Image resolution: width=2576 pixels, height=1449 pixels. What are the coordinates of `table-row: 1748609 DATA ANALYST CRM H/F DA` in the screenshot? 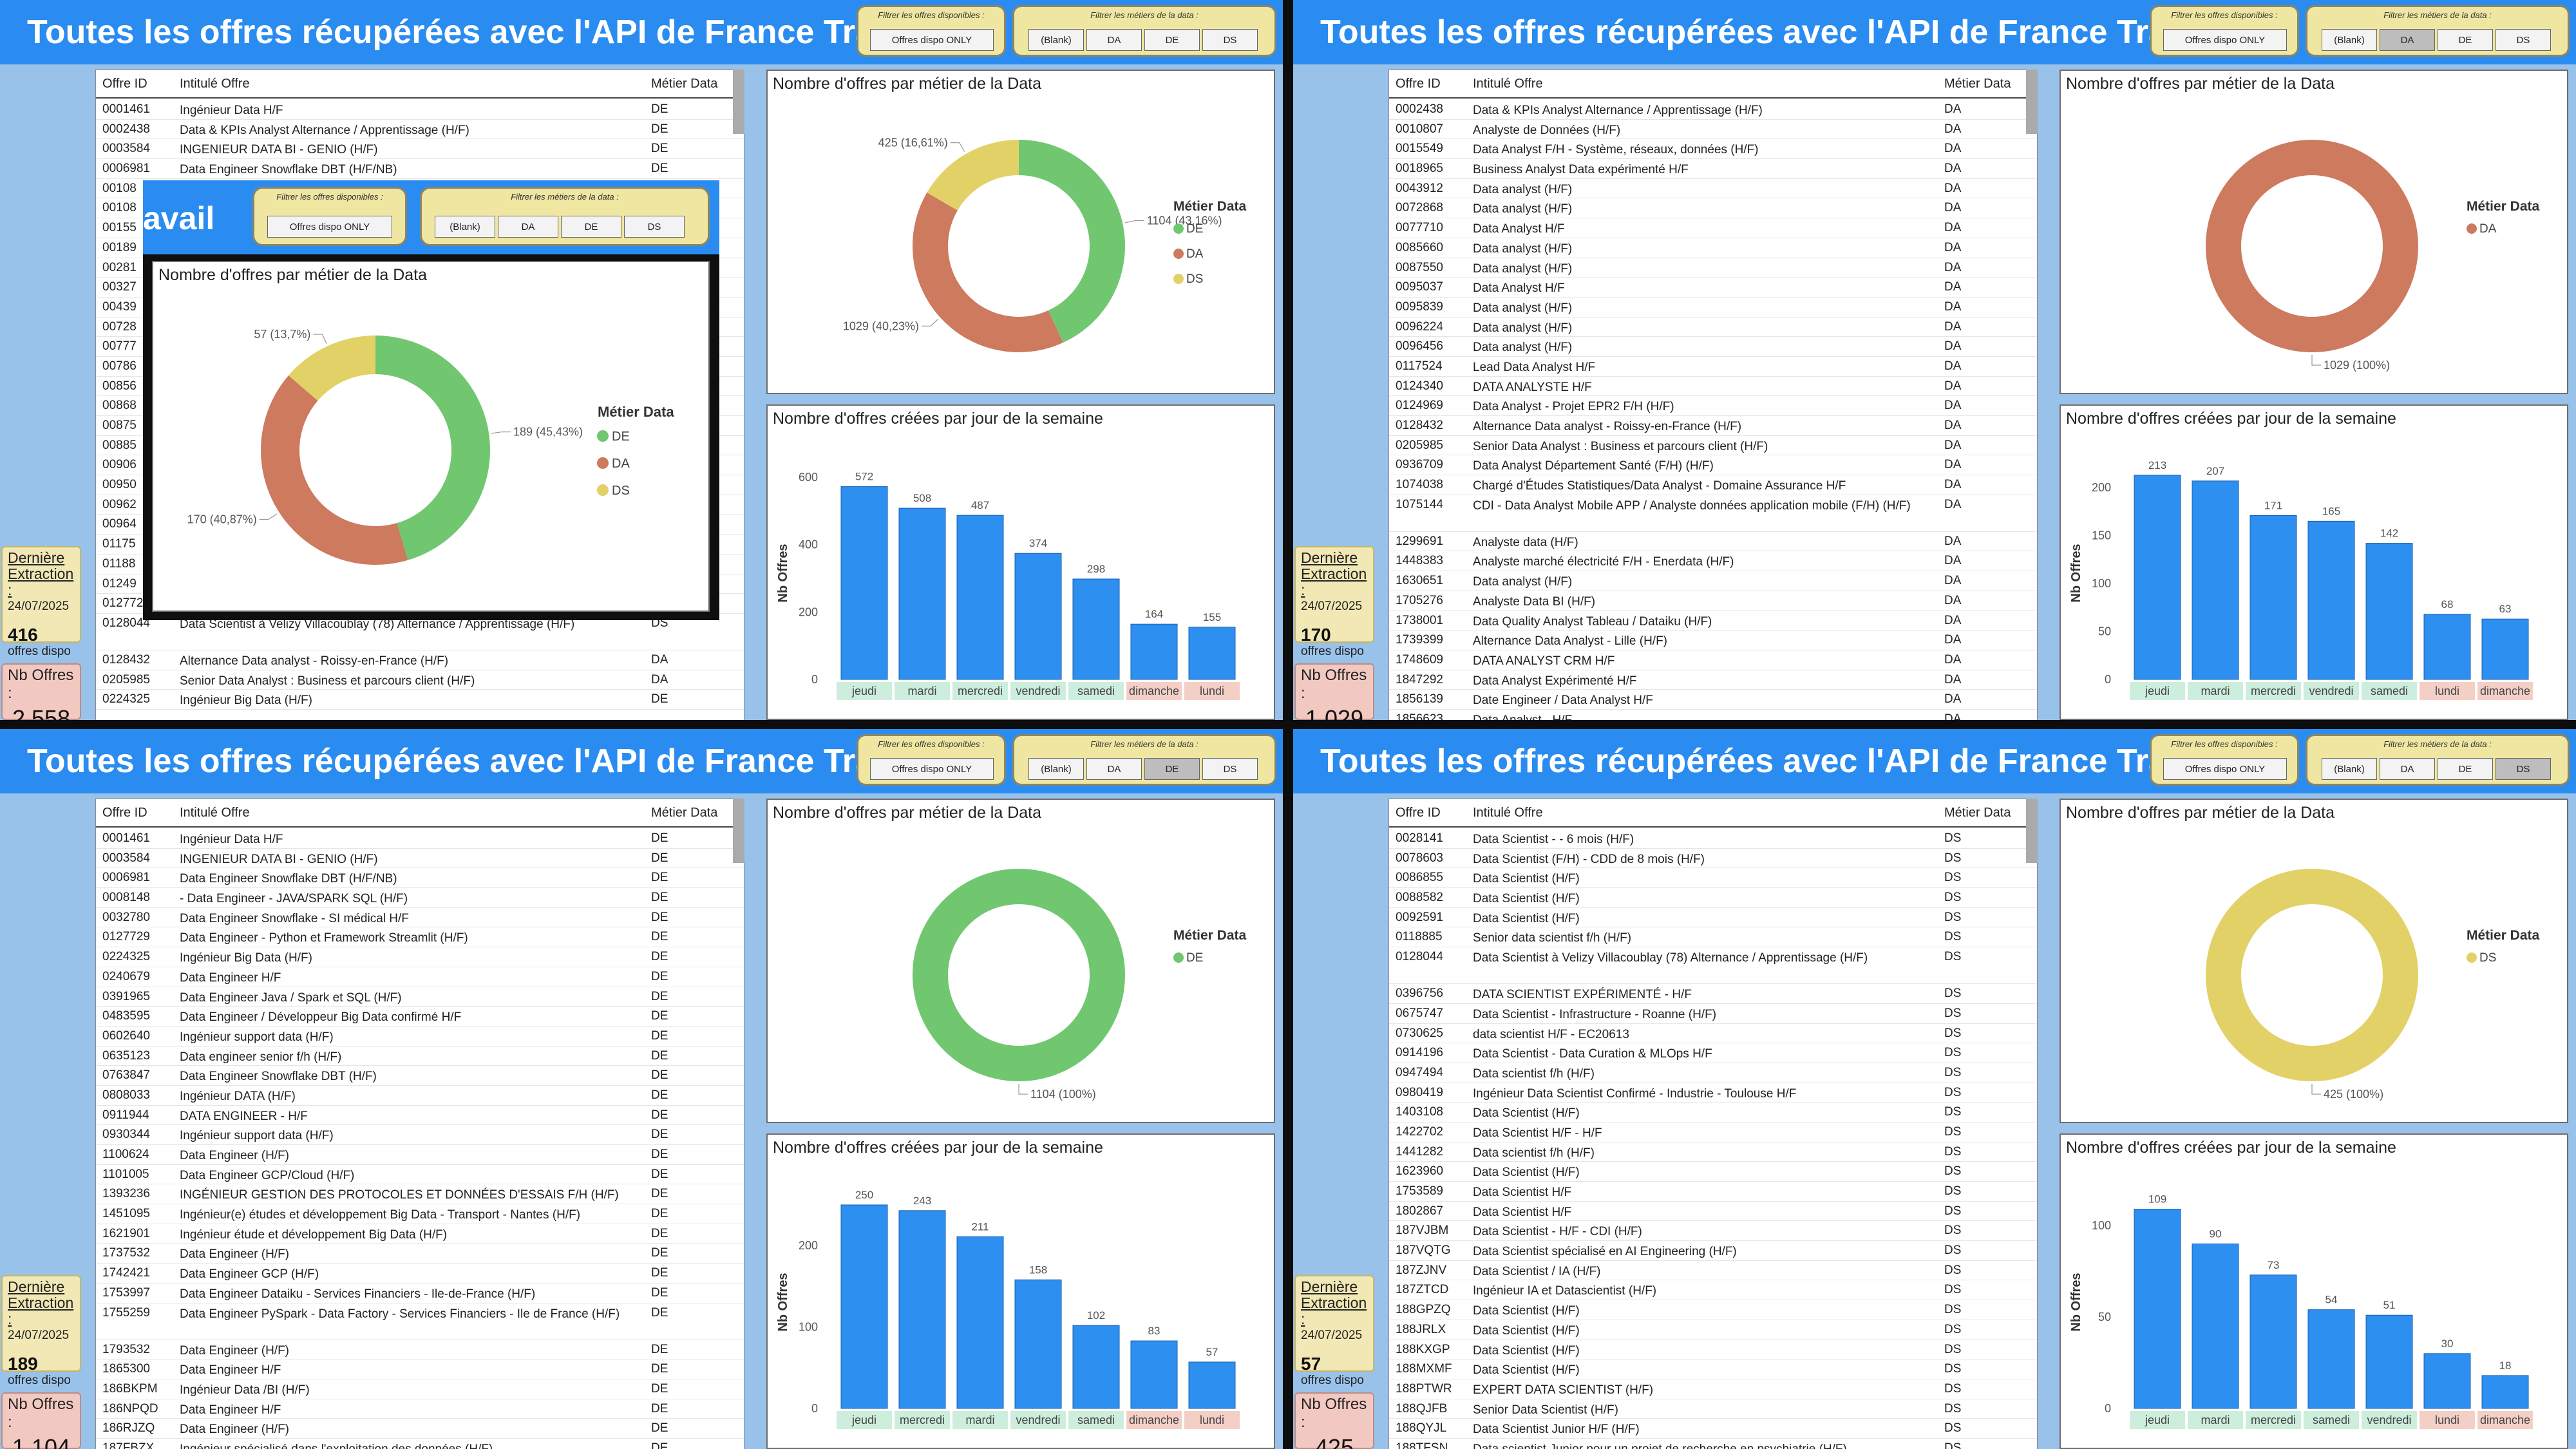 It's located at (1713, 660).